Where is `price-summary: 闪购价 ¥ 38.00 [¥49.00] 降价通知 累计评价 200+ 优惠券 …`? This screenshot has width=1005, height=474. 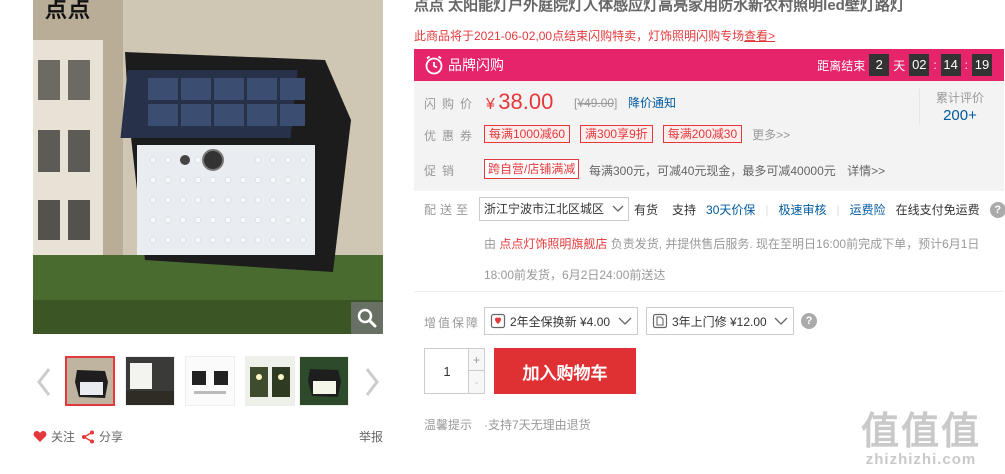
price-summary: 闪购价 ¥ 38.00 [¥49.00] 降价通知 累计评价 200+ 优惠券 … is located at coordinates (709, 136).